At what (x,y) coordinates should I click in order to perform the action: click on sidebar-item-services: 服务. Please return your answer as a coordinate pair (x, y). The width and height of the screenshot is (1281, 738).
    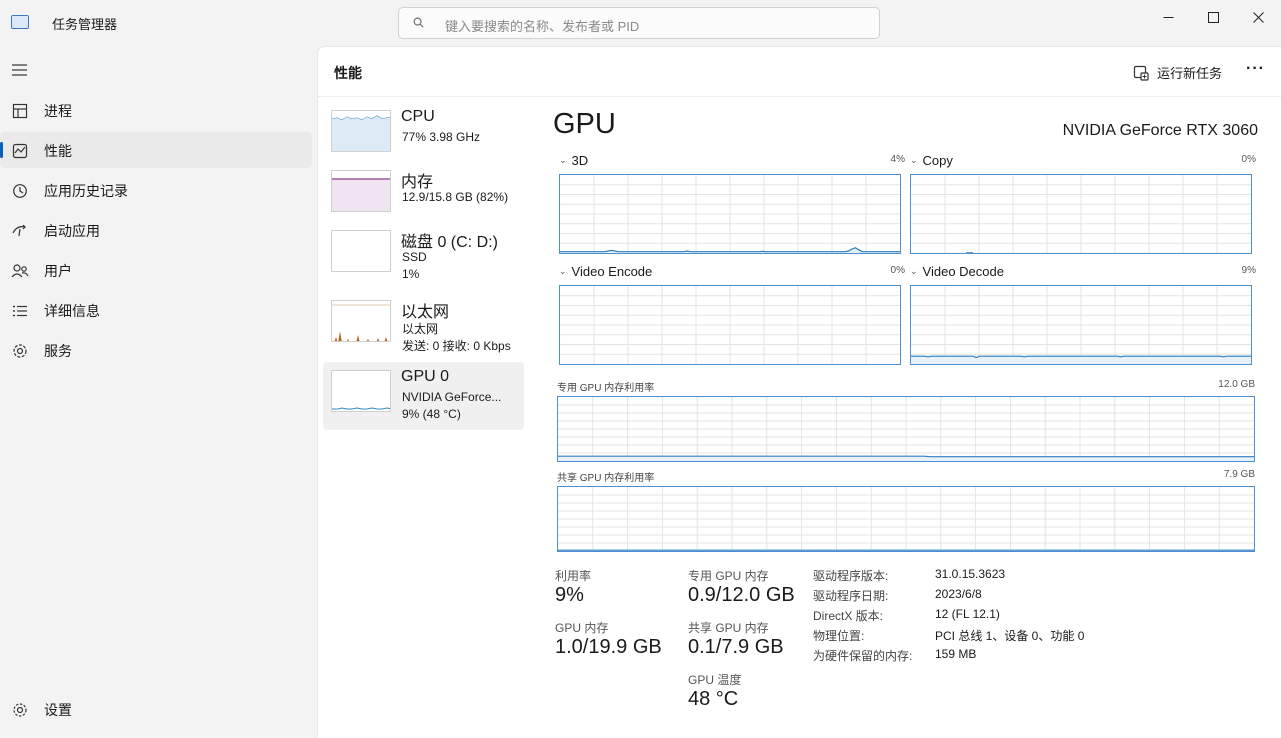
    Looking at the image, I should click on (156, 350).